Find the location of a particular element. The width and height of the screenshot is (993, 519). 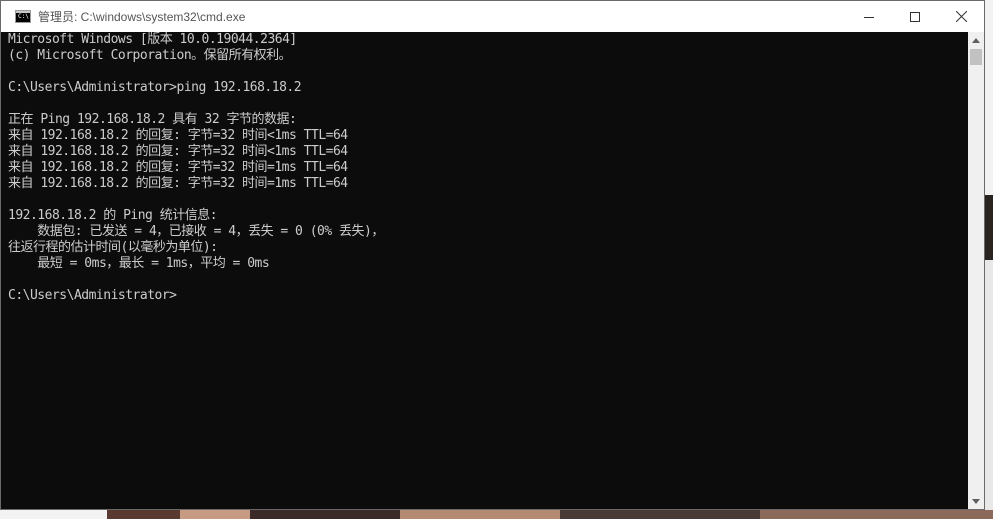

chevron-down-icon is located at coordinates (976, 501).